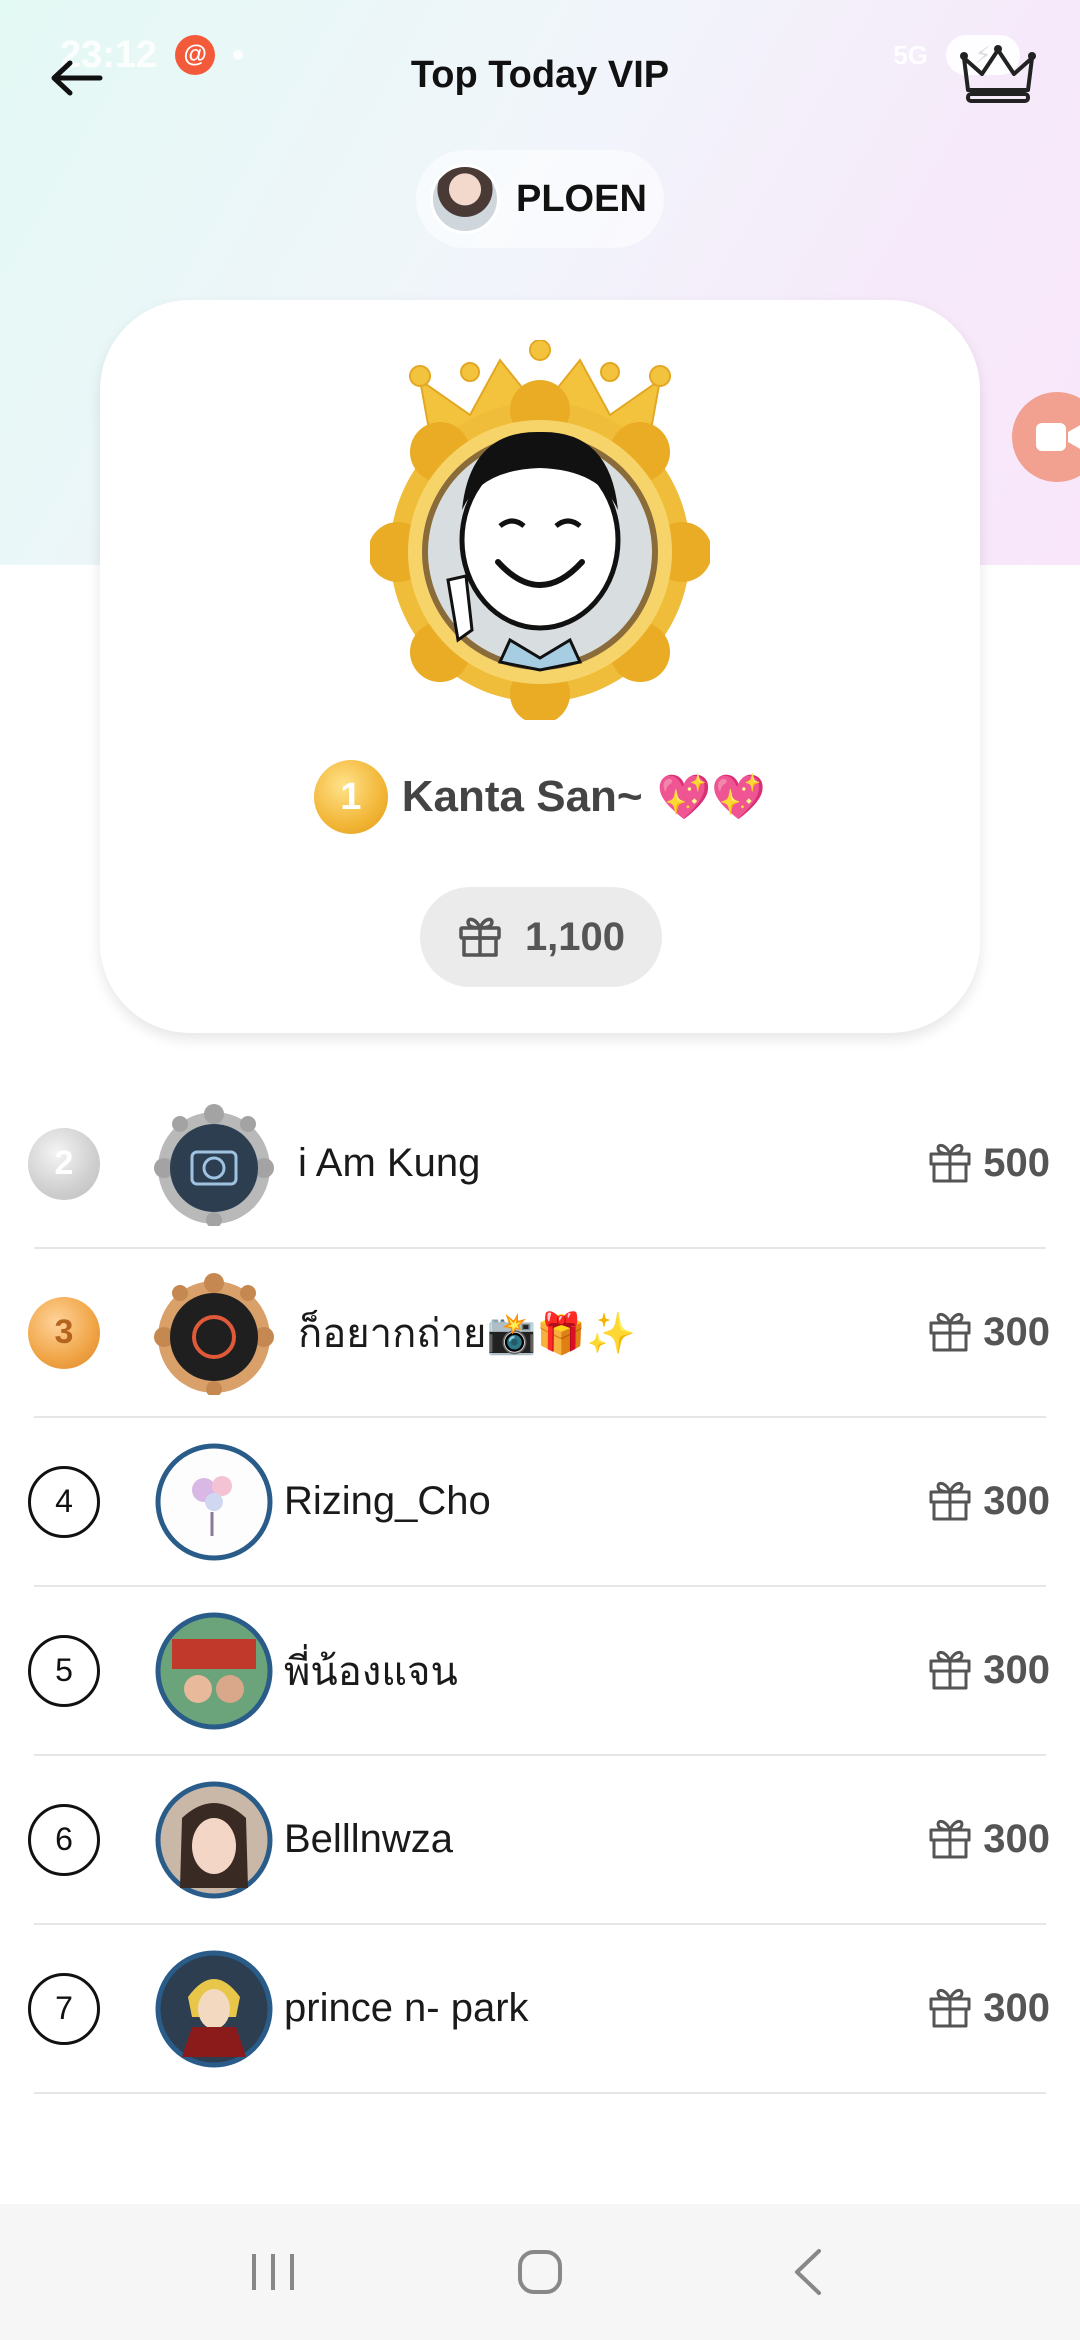 The image size is (1080, 2340). What do you see at coordinates (539, 2009) in the screenshot?
I see `list-item: 7 prince n- park 300` at bounding box center [539, 2009].